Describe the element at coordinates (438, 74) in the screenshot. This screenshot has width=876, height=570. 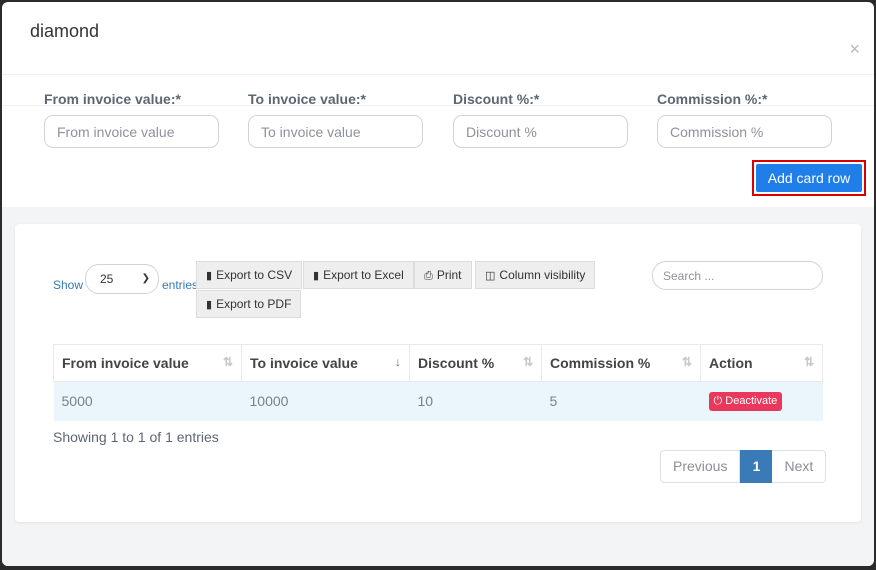
I see `header-divider` at that location.